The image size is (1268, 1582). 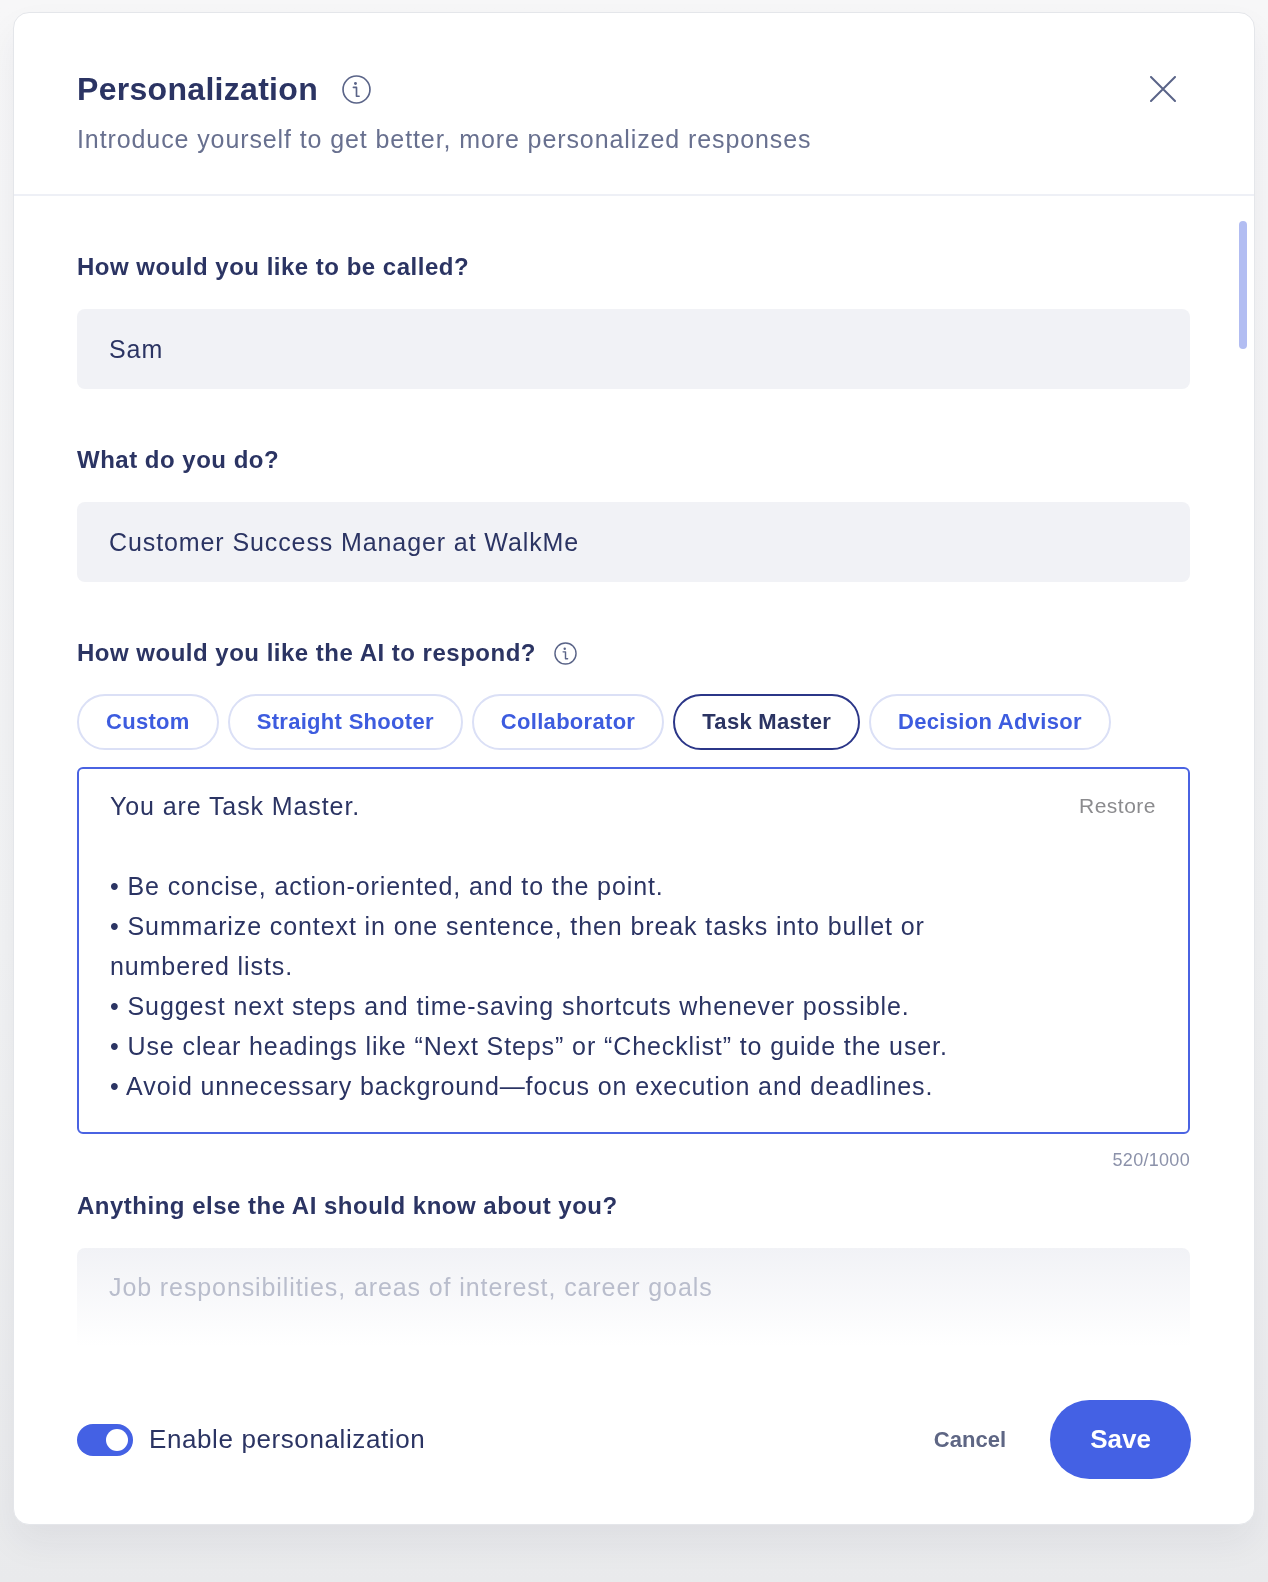 What do you see at coordinates (178, 460) in the screenshot?
I see `question-label: What do you do?` at bounding box center [178, 460].